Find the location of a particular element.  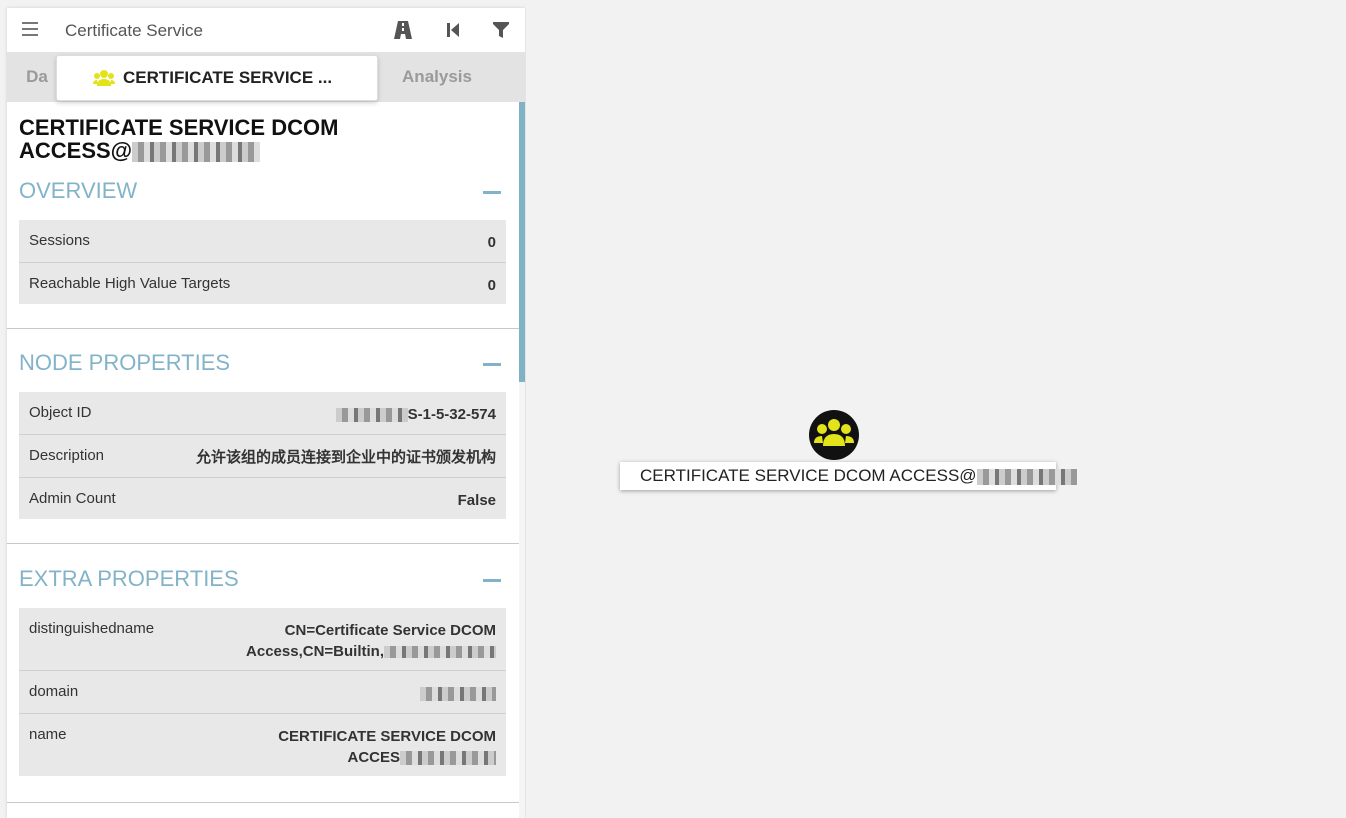

extra-properties-header: EXTRA PROPERTIES is located at coordinates (263, 580).